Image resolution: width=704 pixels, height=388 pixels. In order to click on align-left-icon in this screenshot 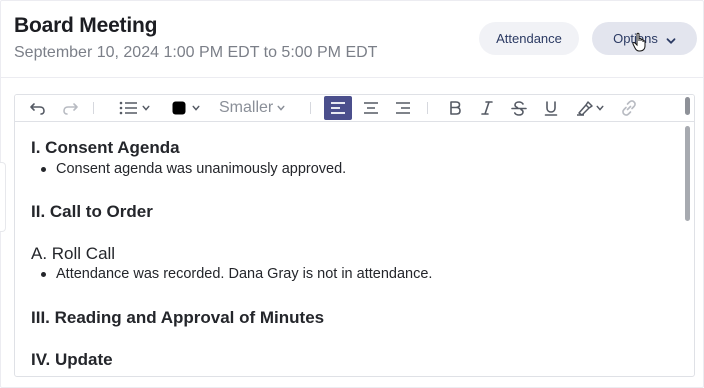, I will do `click(338, 108)`.